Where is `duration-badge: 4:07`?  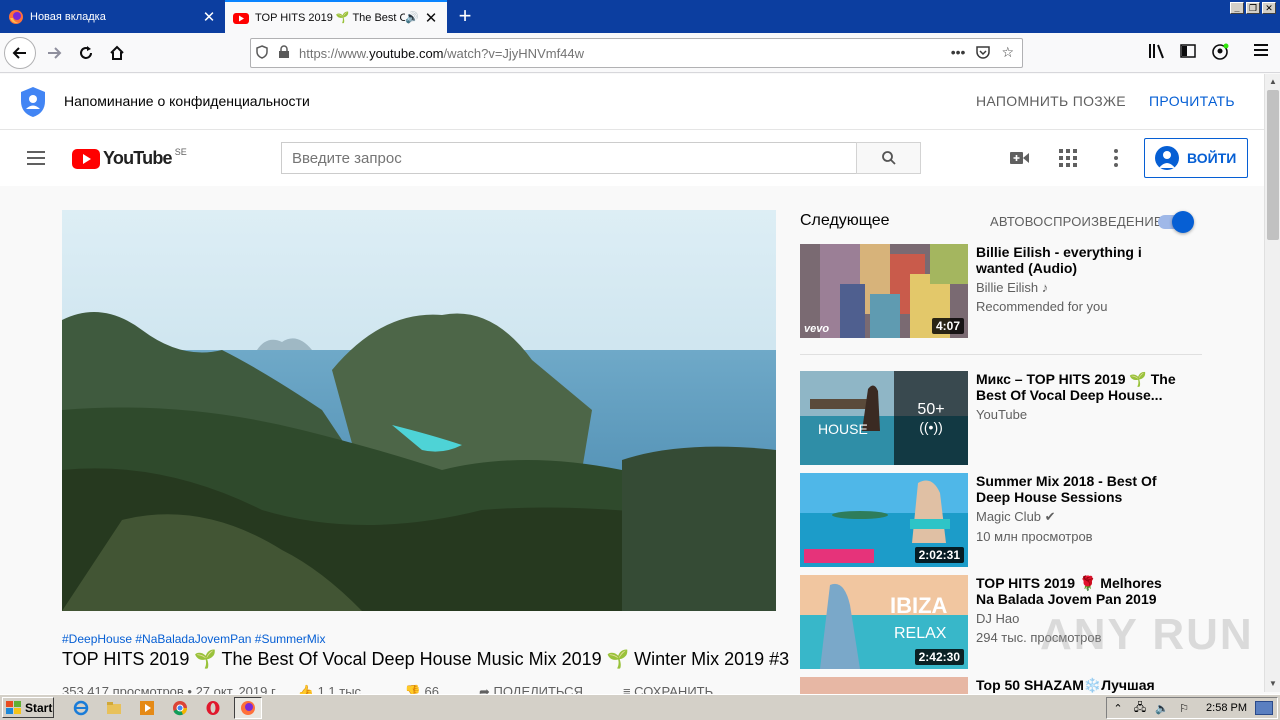 duration-badge: 4:07 is located at coordinates (947, 326).